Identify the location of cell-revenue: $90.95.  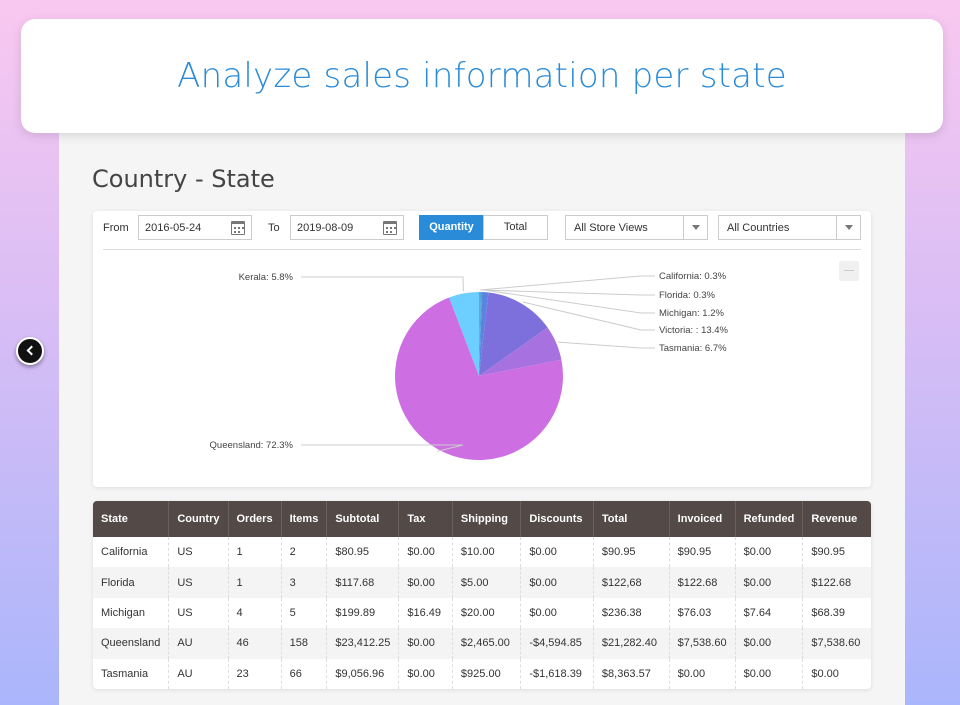
(828, 552).